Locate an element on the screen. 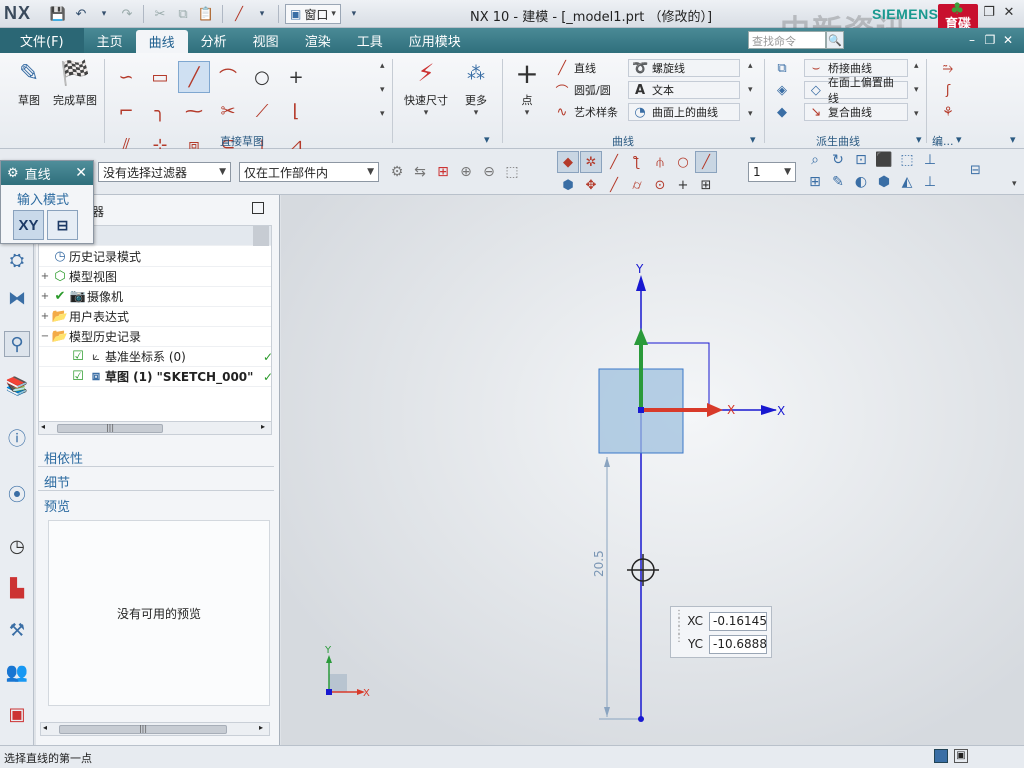 The image size is (1024, 768). add-icon: ⊕ is located at coordinates (466, 172).